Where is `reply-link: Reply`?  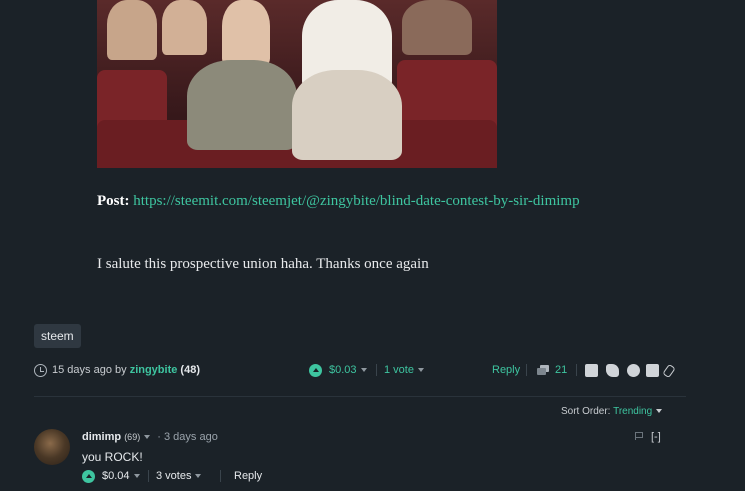 reply-link: Reply is located at coordinates (506, 370).